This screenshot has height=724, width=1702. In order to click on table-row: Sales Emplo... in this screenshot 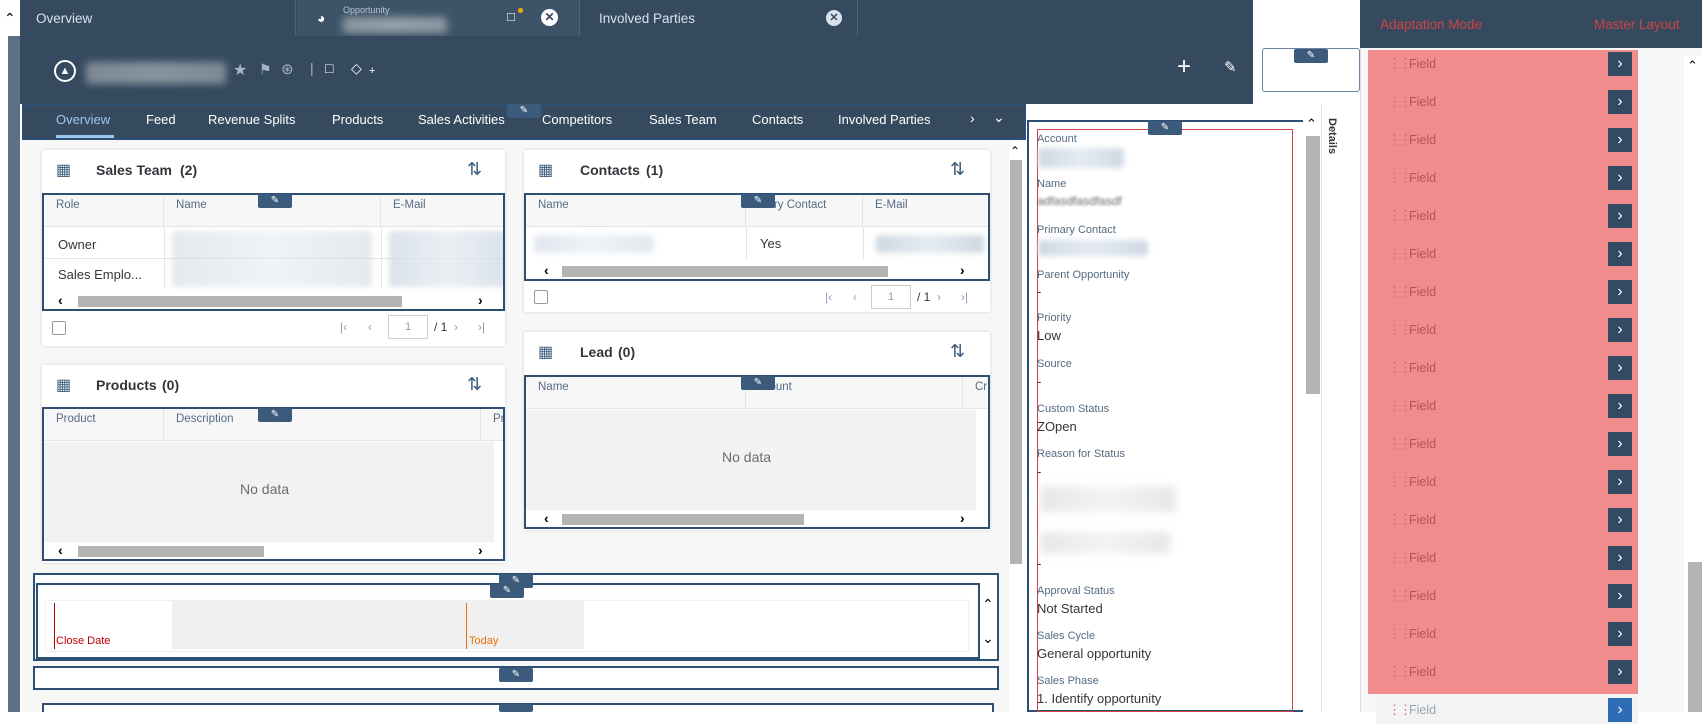, I will do `click(100, 274)`.